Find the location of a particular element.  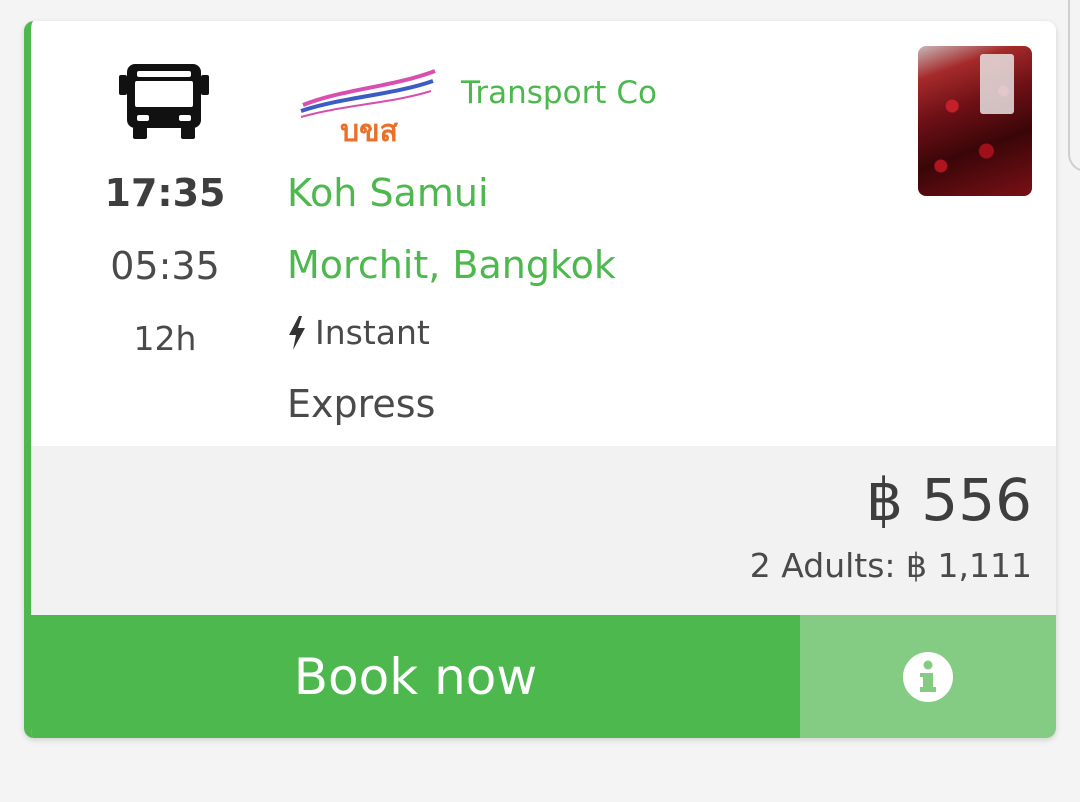

origin-location: Koh Samui is located at coordinates (388, 193).